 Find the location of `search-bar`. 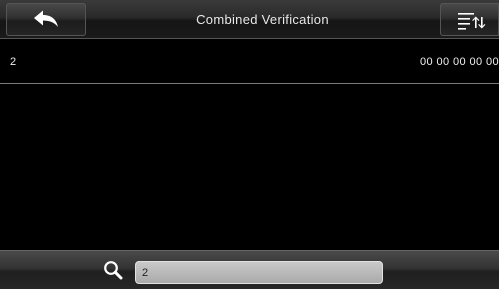

search-bar is located at coordinates (249, 269).